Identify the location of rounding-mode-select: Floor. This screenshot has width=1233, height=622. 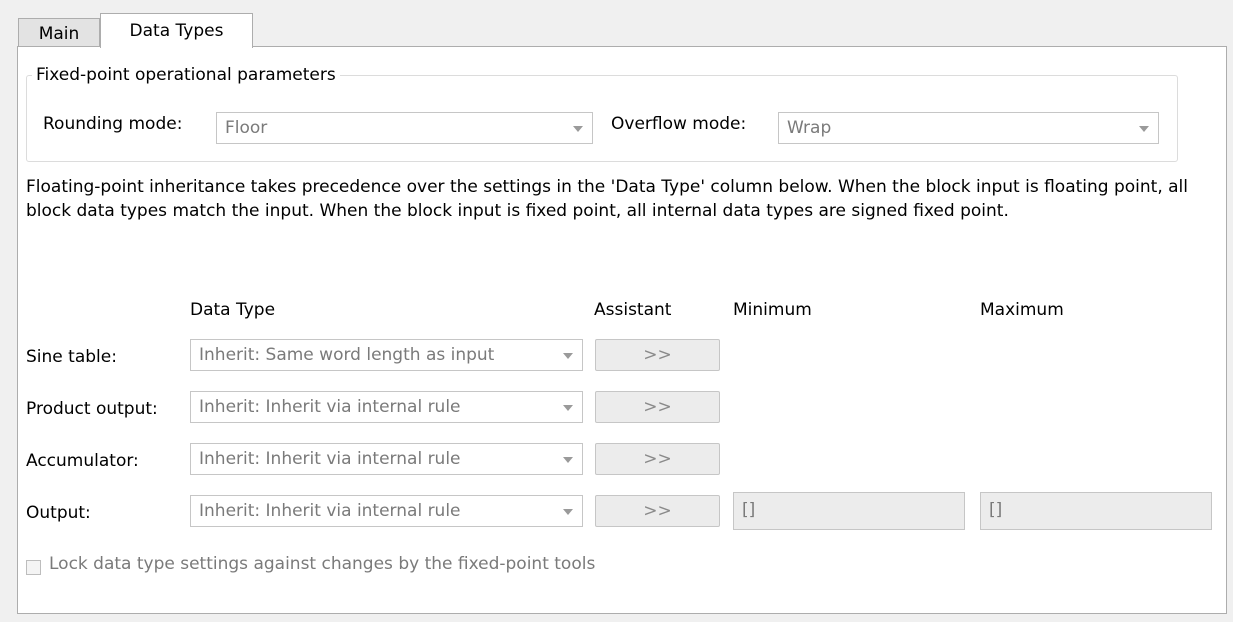
(404, 128).